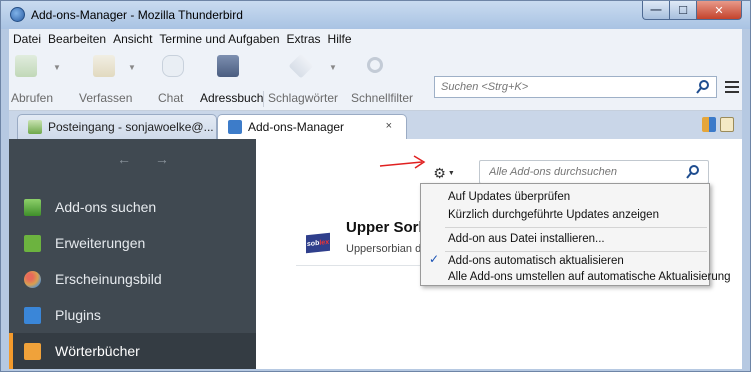 The image size is (751, 372). Describe the element at coordinates (451, 173) in the screenshot. I see `chevron-down-icon: ▼` at that location.